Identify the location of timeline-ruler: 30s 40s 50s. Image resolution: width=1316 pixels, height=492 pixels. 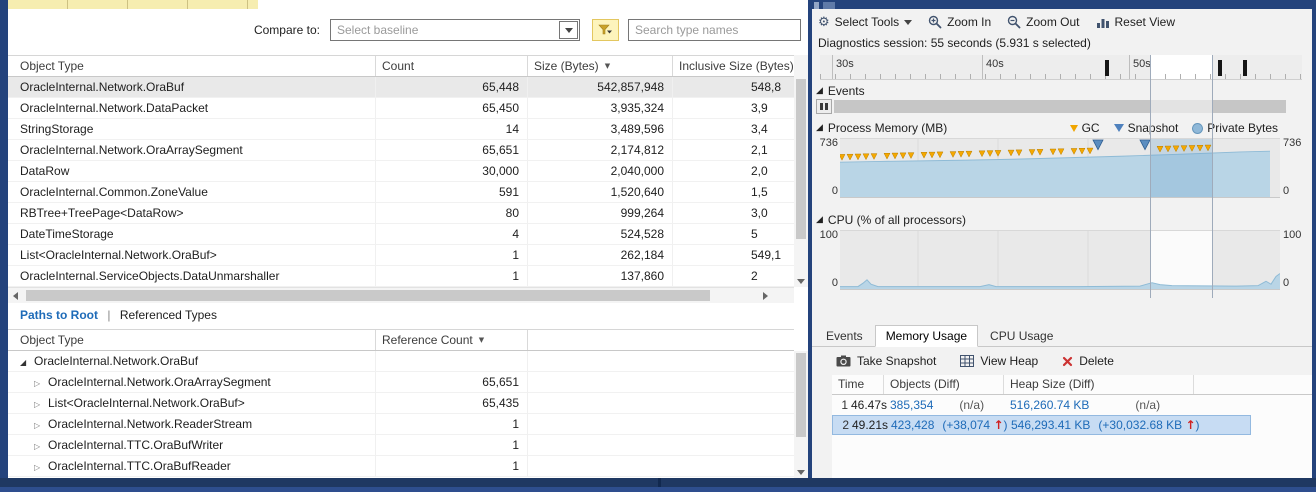
(1061, 67).